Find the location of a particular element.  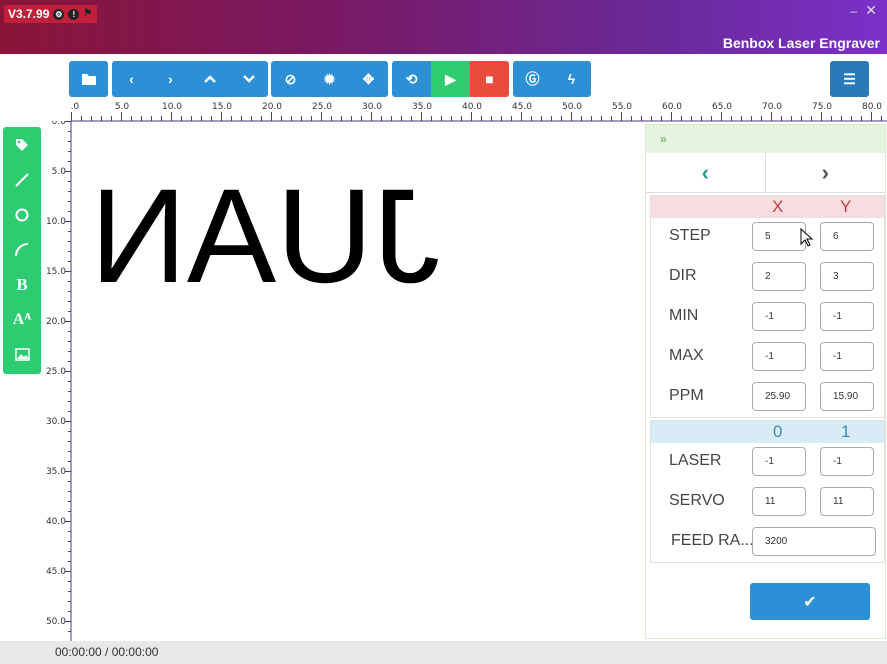

io-header: 0 1 is located at coordinates (767, 432).